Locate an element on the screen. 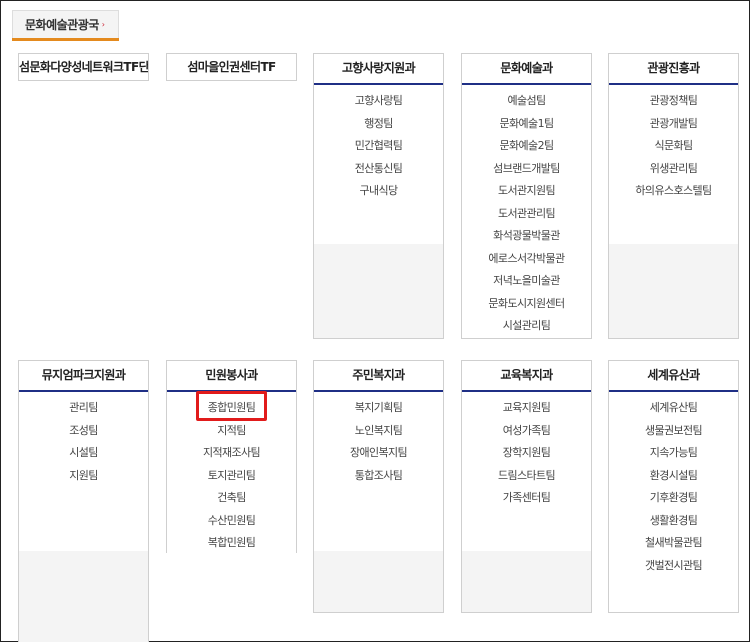 The width and height of the screenshot is (750, 642). team-item: 수산민원팀 is located at coordinates (231, 521).